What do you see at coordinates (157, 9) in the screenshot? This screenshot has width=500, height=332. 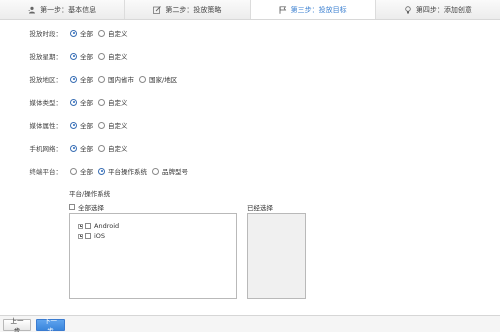 I see `edit-icon` at bounding box center [157, 9].